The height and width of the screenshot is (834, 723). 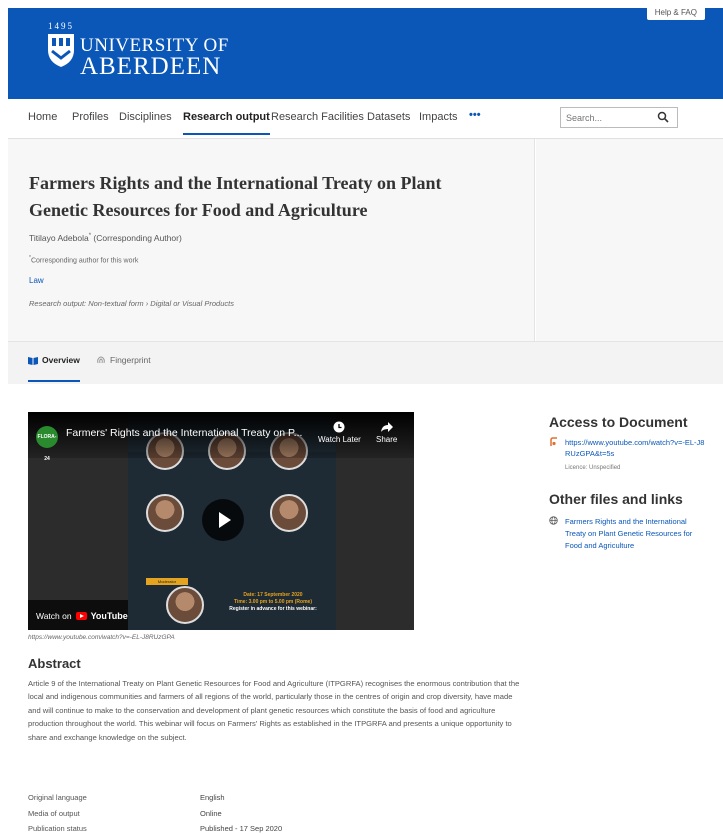 What do you see at coordinates (54, 368) in the screenshot?
I see `tab-overview: Overview` at bounding box center [54, 368].